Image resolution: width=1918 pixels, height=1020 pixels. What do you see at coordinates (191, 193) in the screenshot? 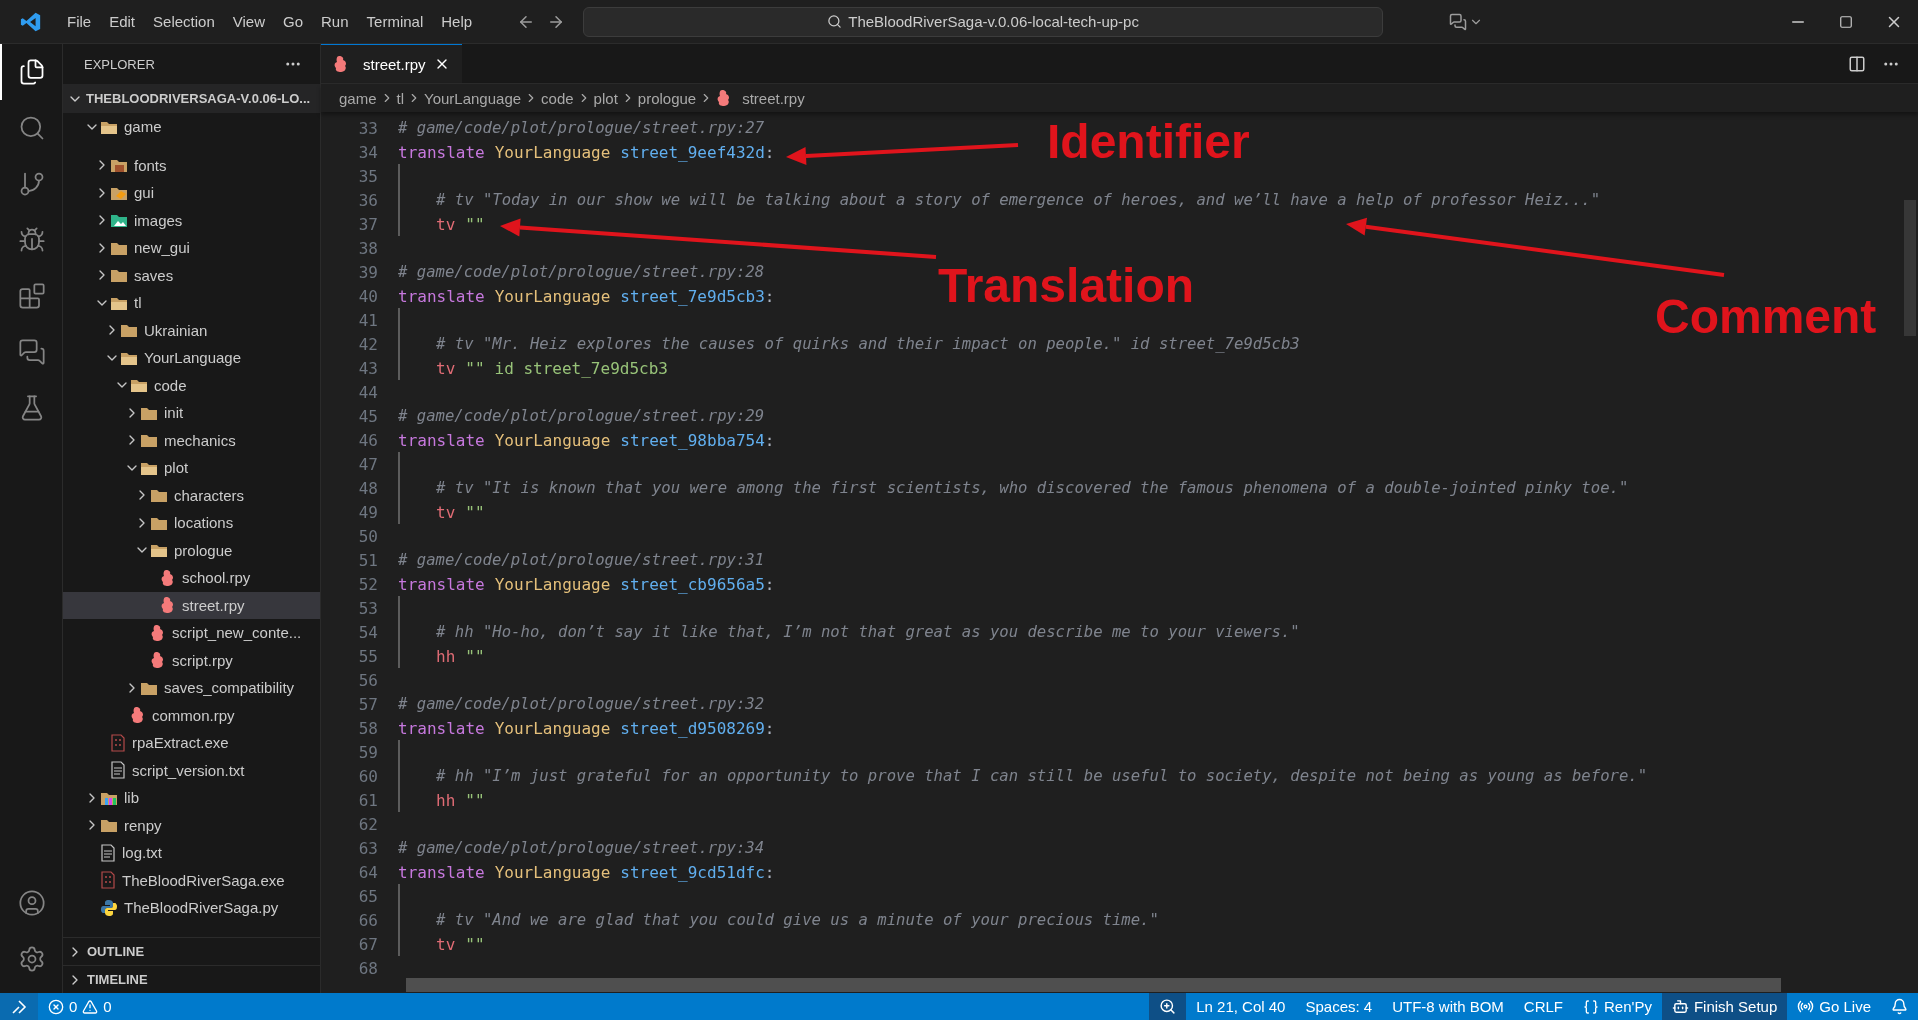
I see `explorer-folder: gui` at bounding box center [191, 193].